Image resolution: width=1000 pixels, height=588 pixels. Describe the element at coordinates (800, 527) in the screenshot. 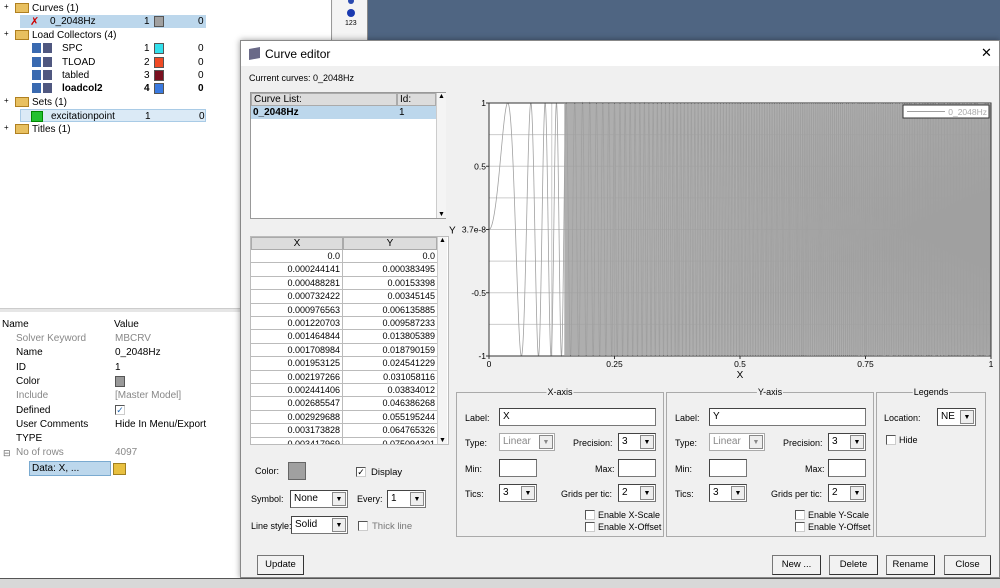

I see `y-offset-checkbox` at that location.